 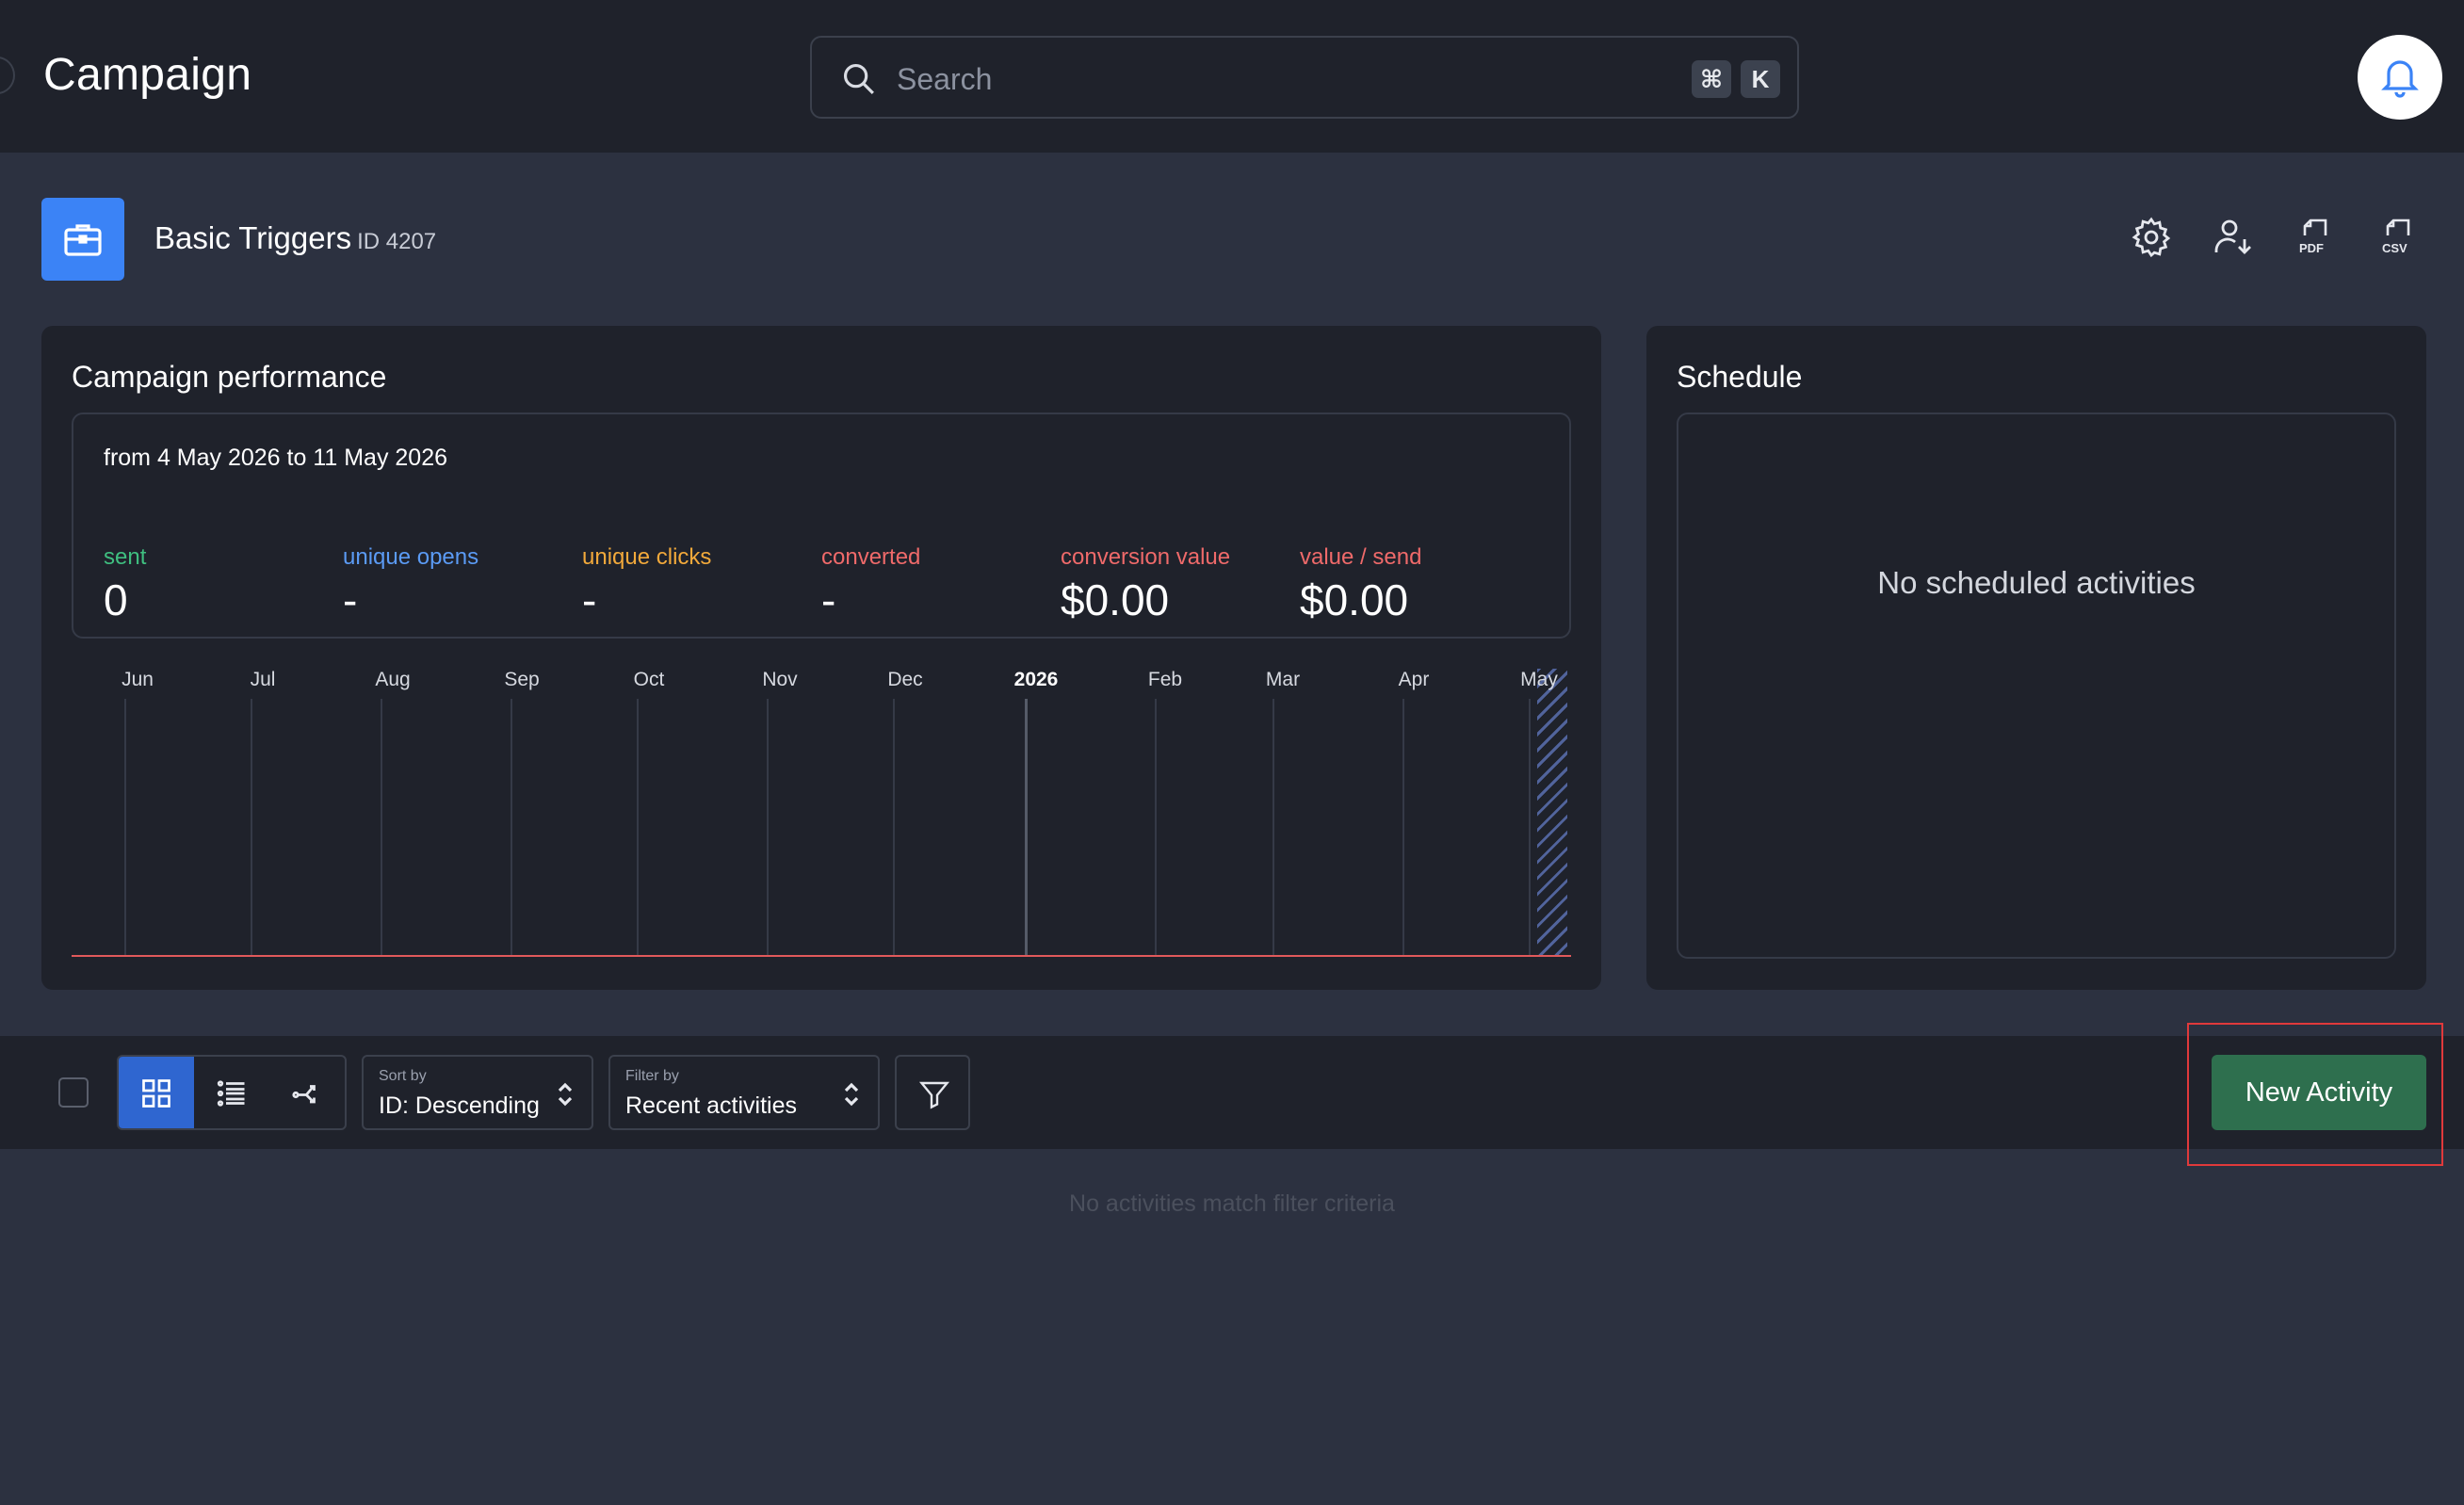 I want to click on timeline-label: Sep, so click(x=522, y=679).